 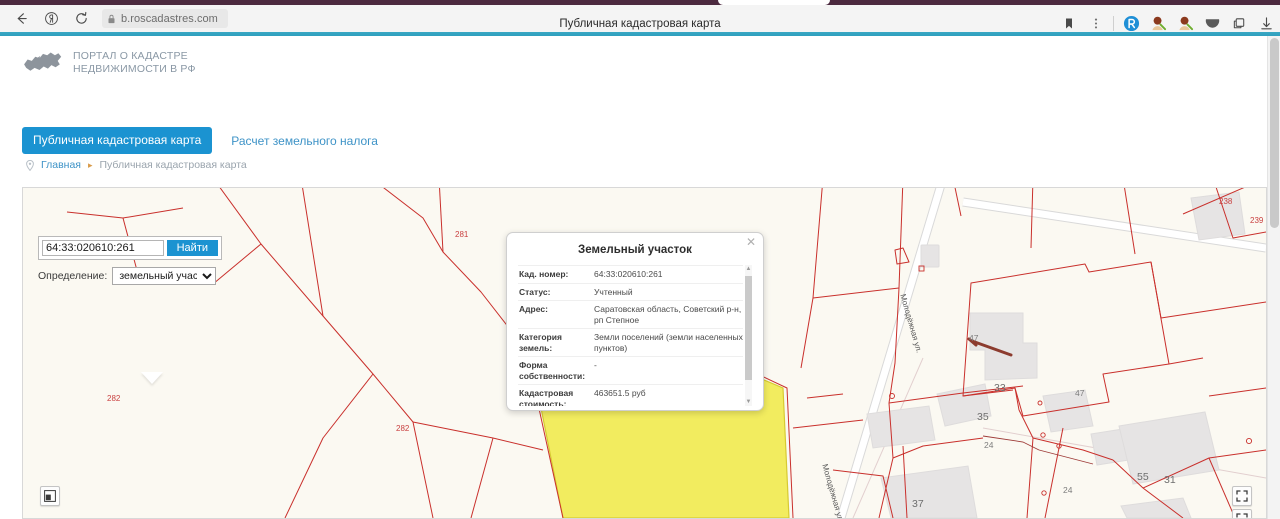 What do you see at coordinates (130, 56) in the screenshot?
I see `logo-line-1: ПОРТАЛ О КАДАСТРЕ` at bounding box center [130, 56].